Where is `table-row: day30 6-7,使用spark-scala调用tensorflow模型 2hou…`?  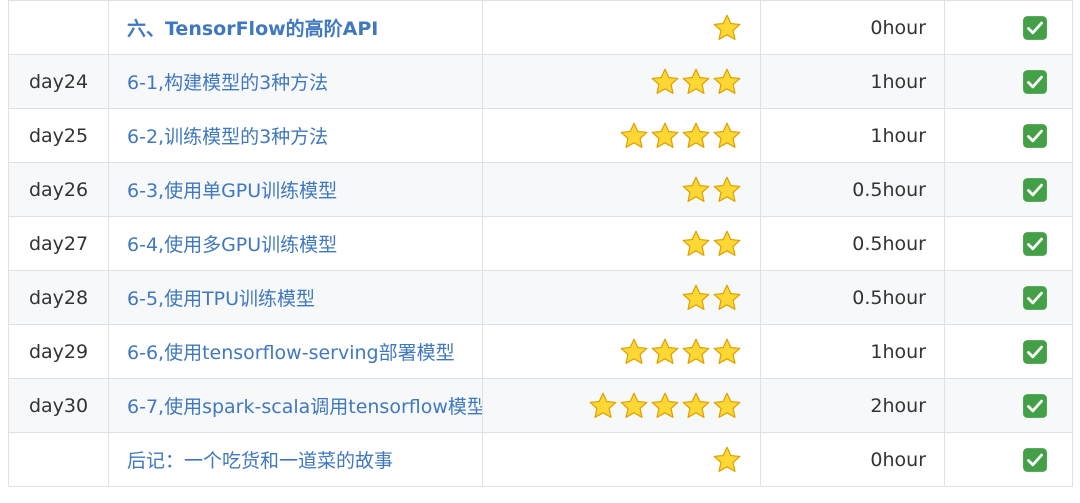 table-row: day30 6-7,使用spark-scala调用tensorflow模型 2hou… is located at coordinates (540, 405).